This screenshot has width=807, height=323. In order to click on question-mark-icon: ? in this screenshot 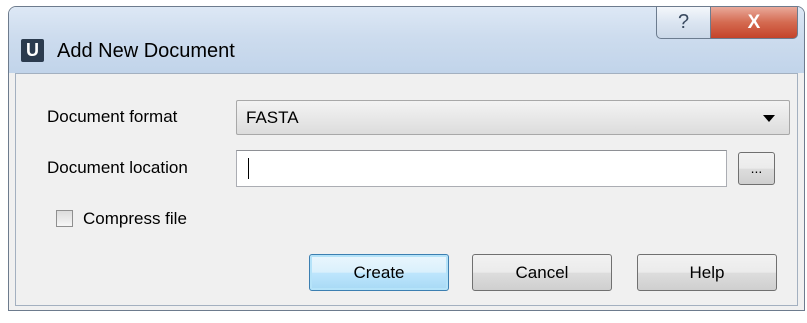, I will do `click(683, 22)`.